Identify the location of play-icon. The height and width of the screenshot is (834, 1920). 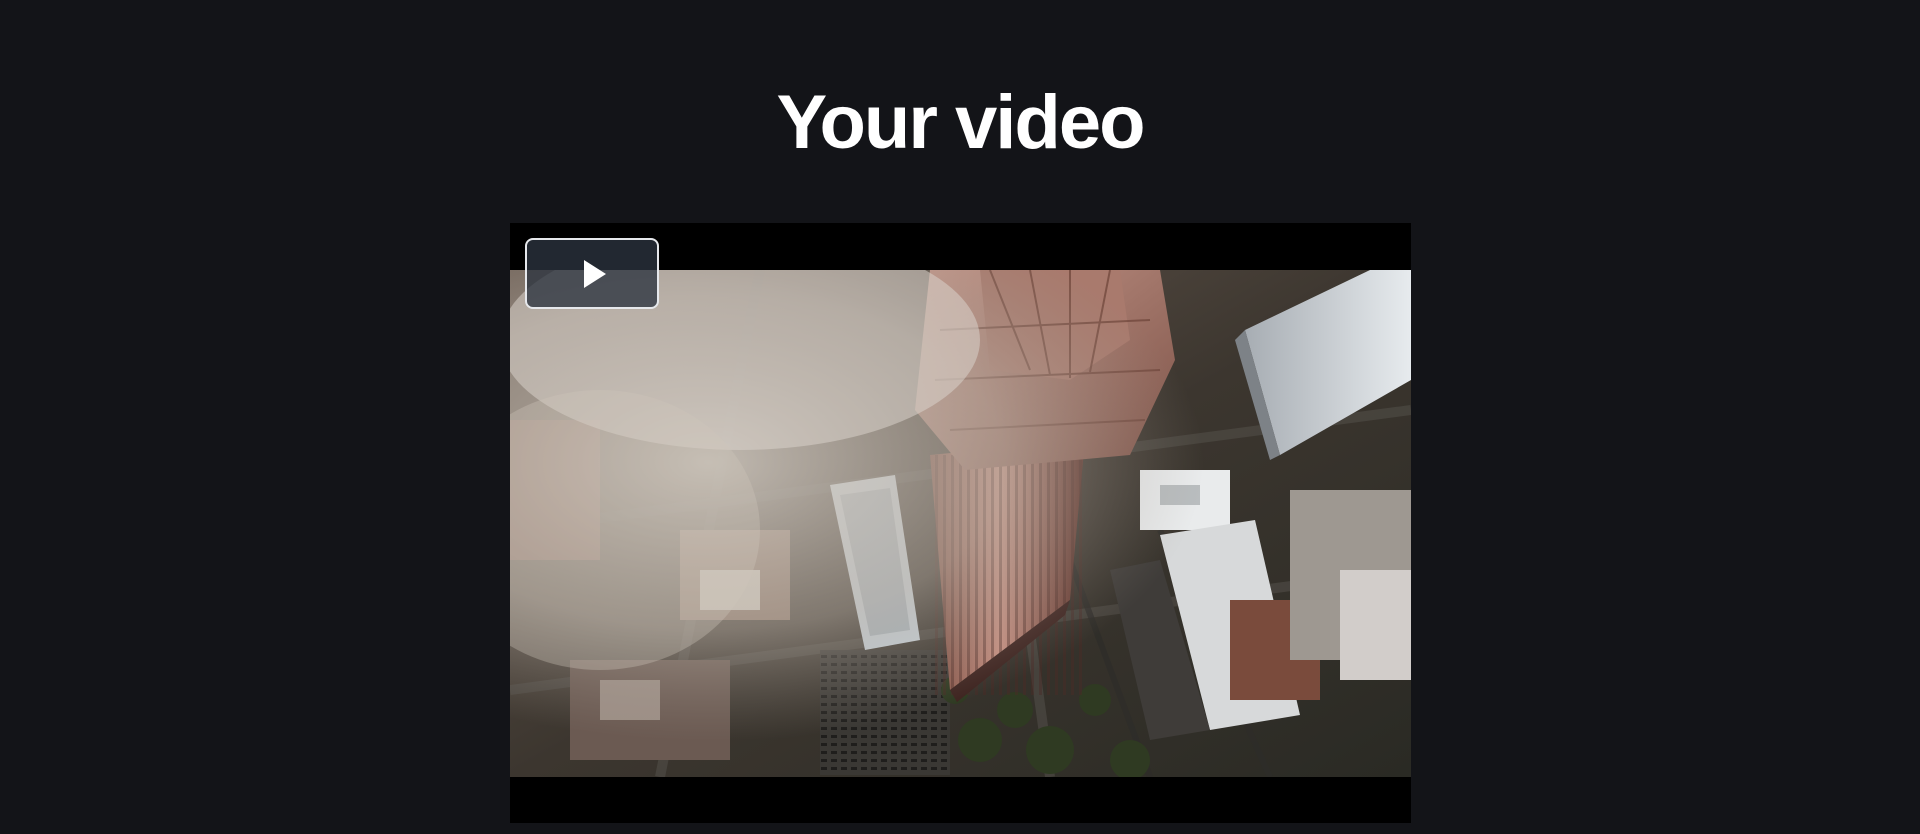
(594, 273).